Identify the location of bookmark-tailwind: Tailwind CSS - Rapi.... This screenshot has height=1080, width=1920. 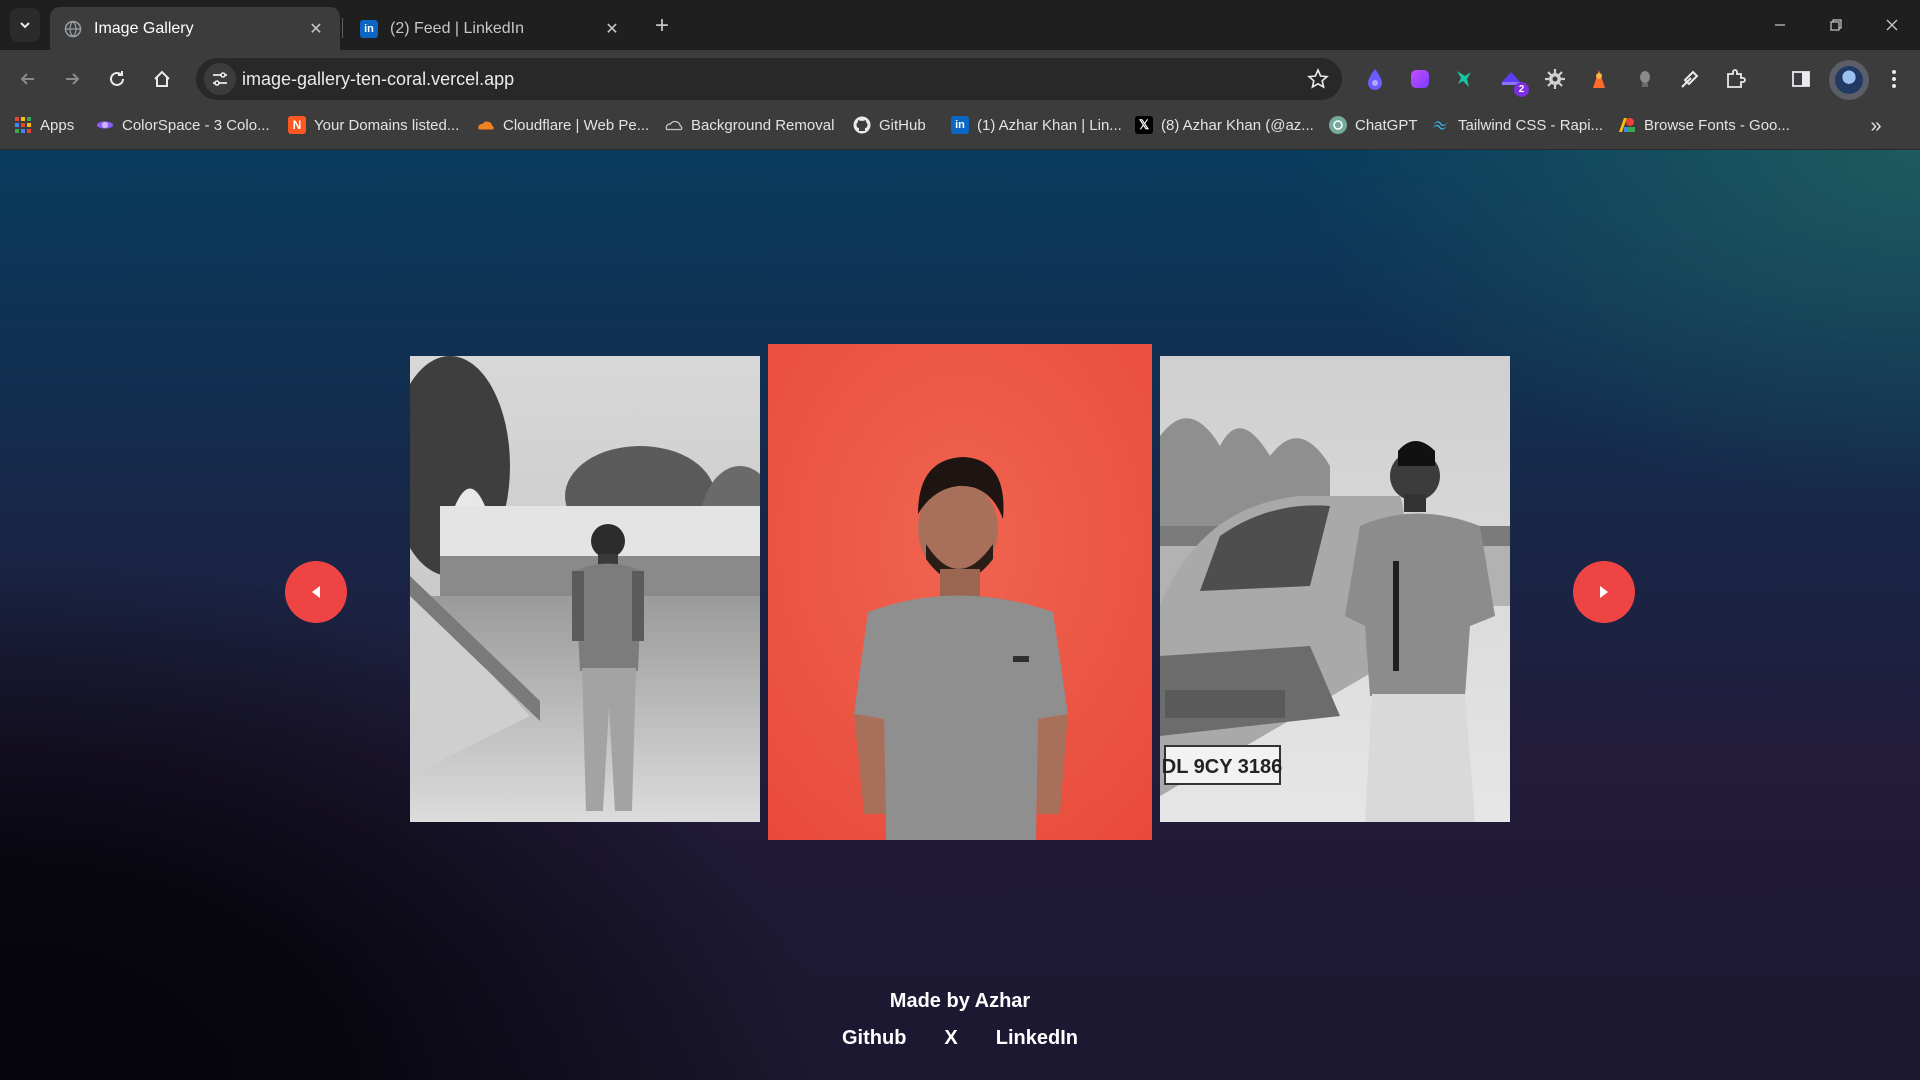
(1517, 125).